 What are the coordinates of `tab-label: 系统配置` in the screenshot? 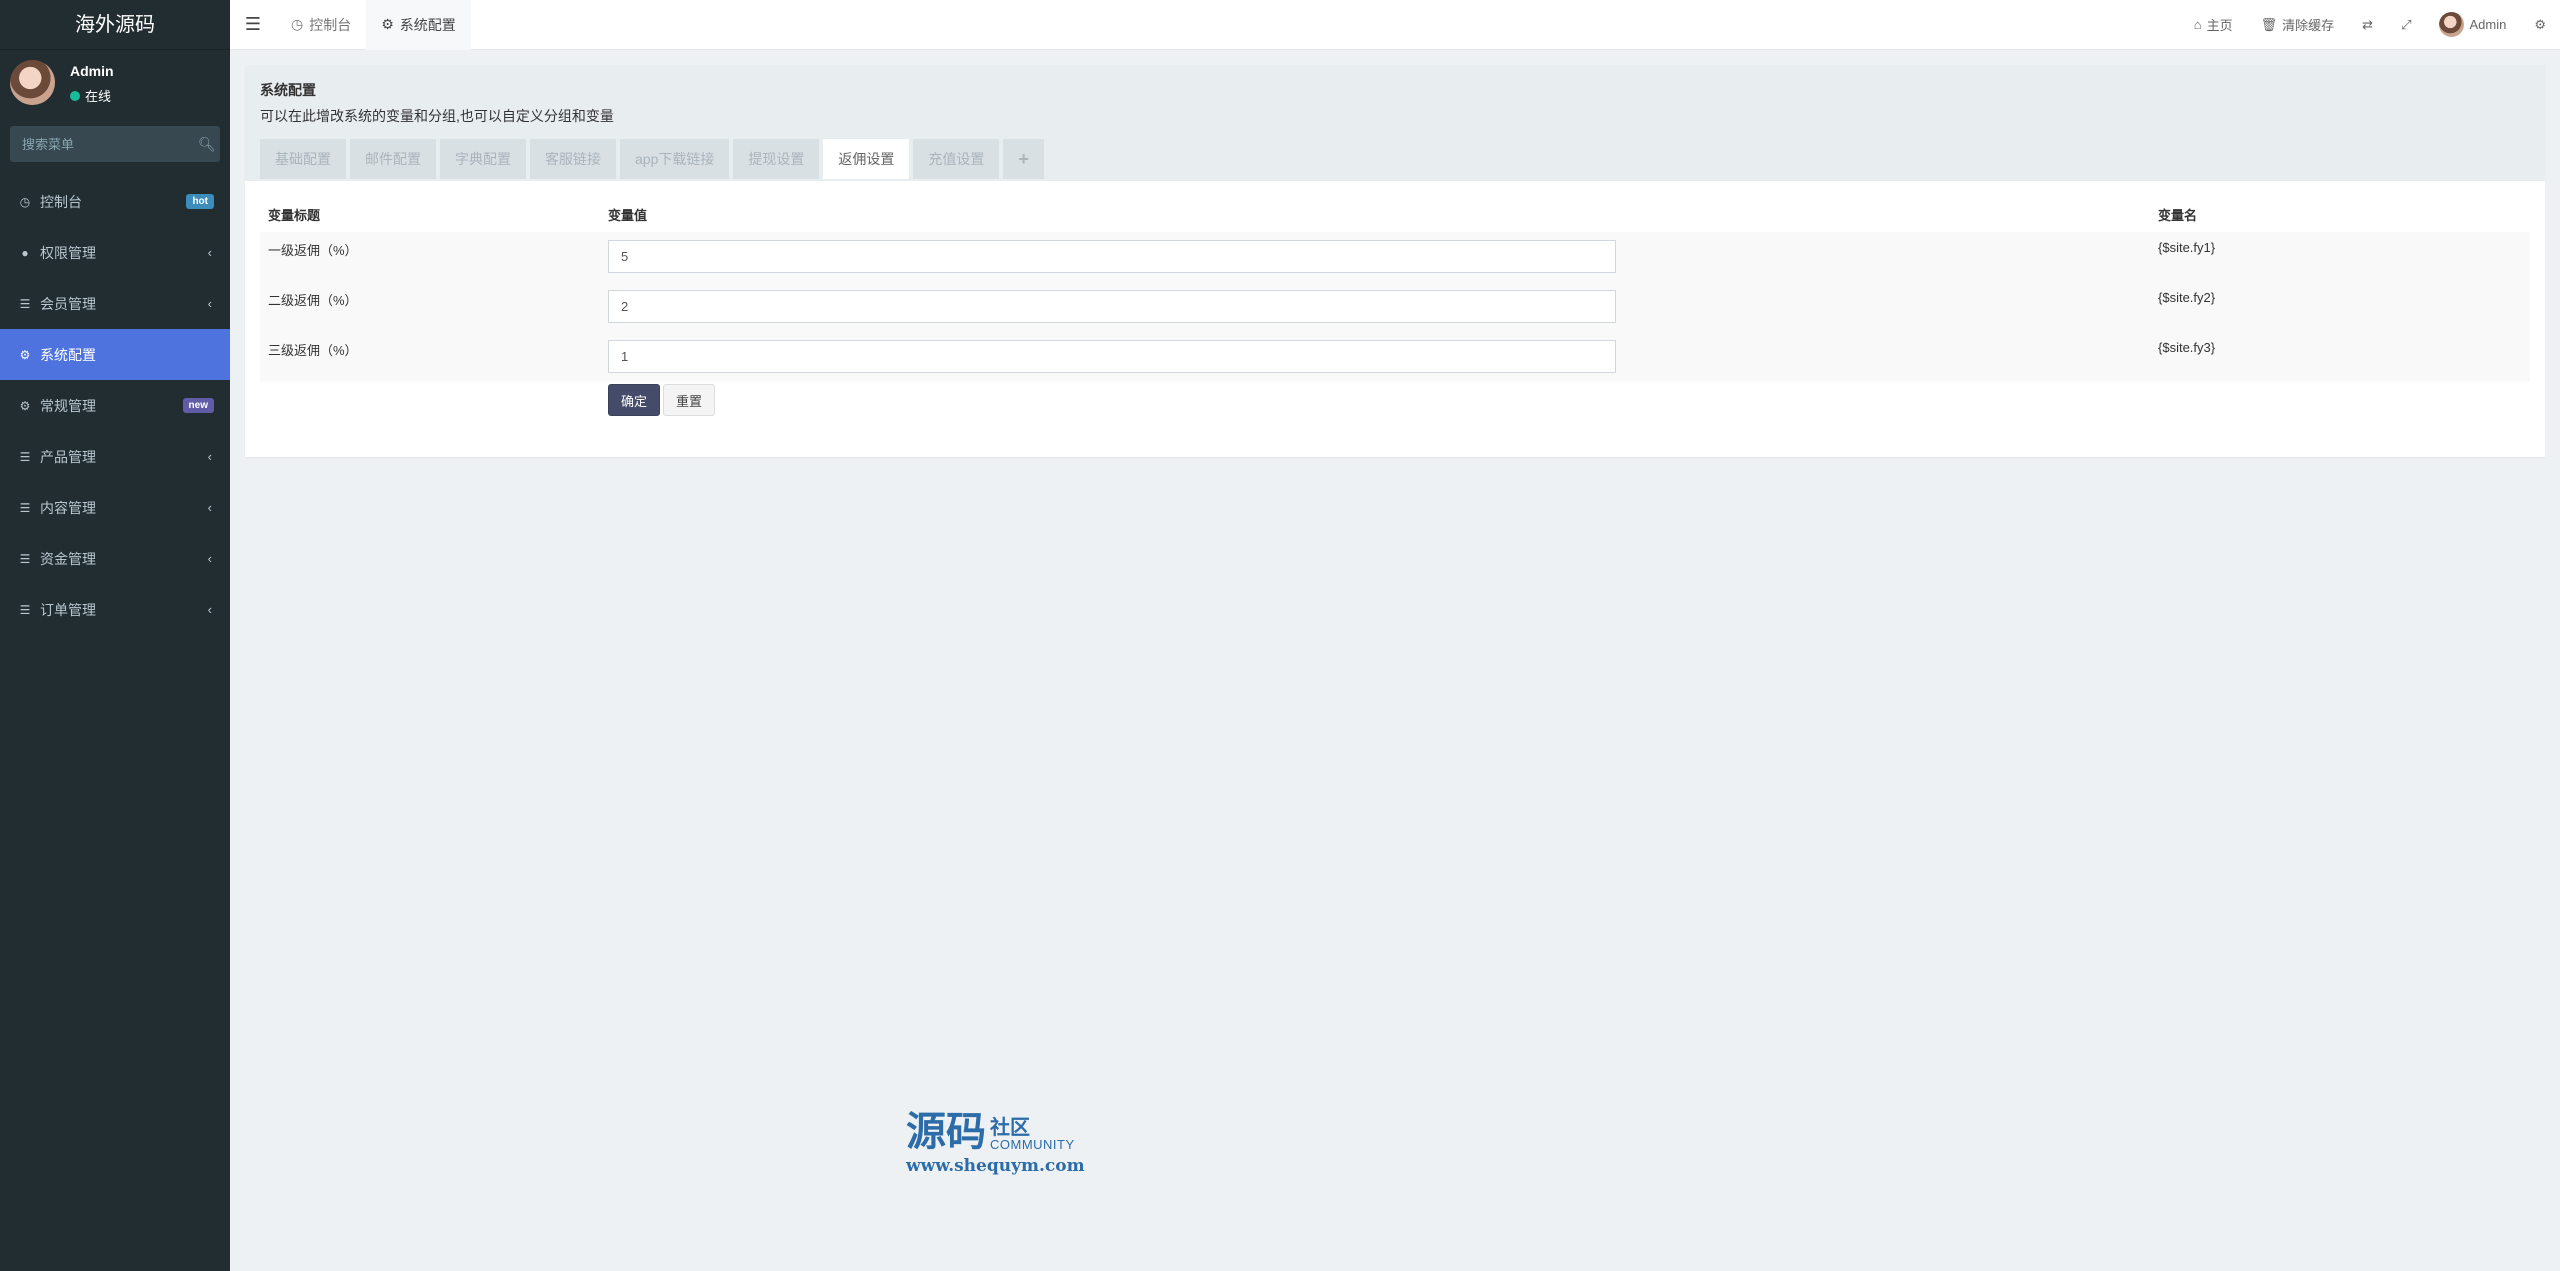 It's located at (427, 24).